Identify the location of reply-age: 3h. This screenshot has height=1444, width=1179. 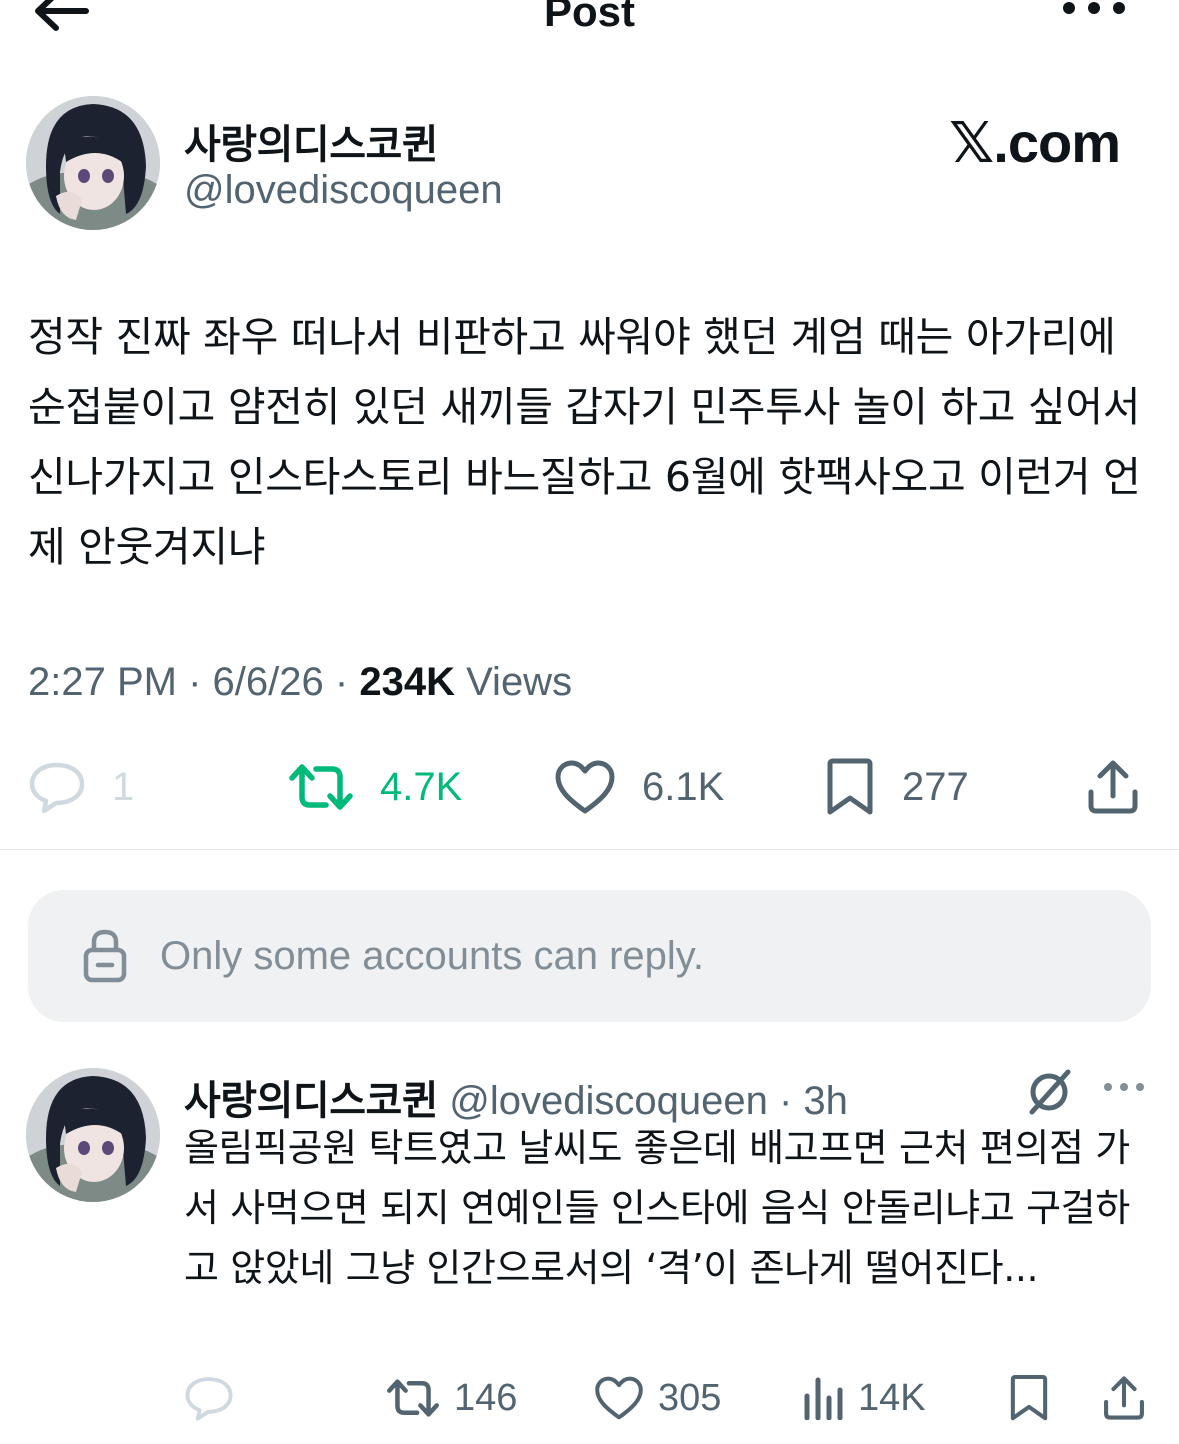
(825, 1101).